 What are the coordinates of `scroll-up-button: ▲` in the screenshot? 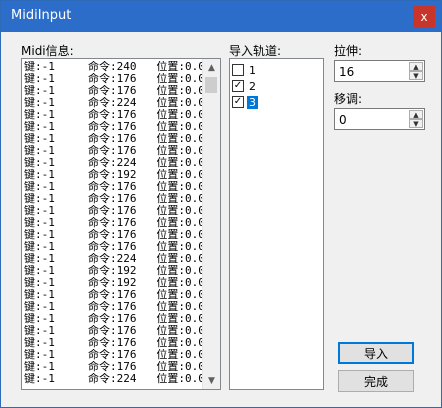 It's located at (211, 67).